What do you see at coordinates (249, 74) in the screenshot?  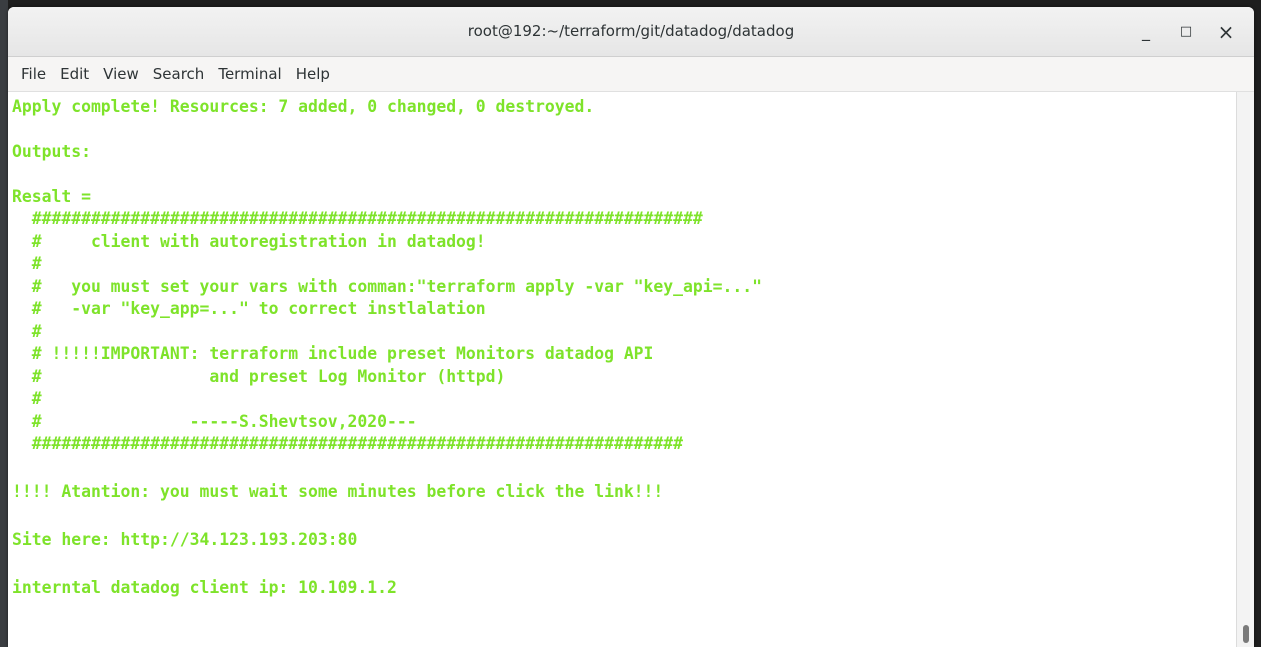 I see `menu-terminal: Terminal` at bounding box center [249, 74].